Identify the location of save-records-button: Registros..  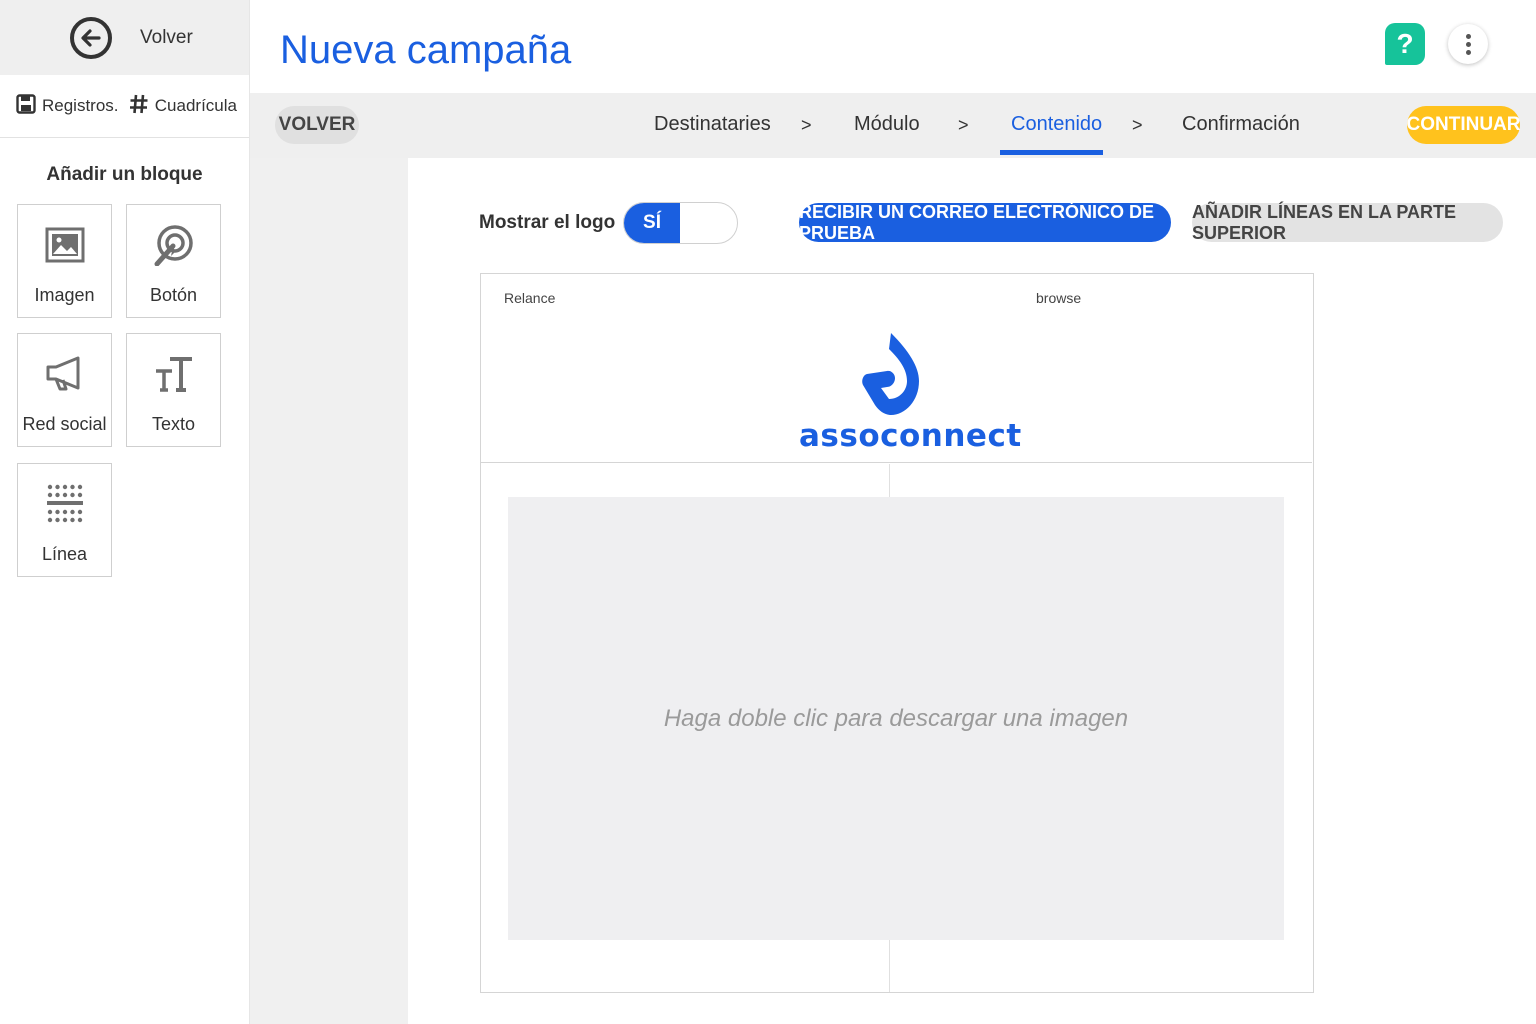
(67, 106).